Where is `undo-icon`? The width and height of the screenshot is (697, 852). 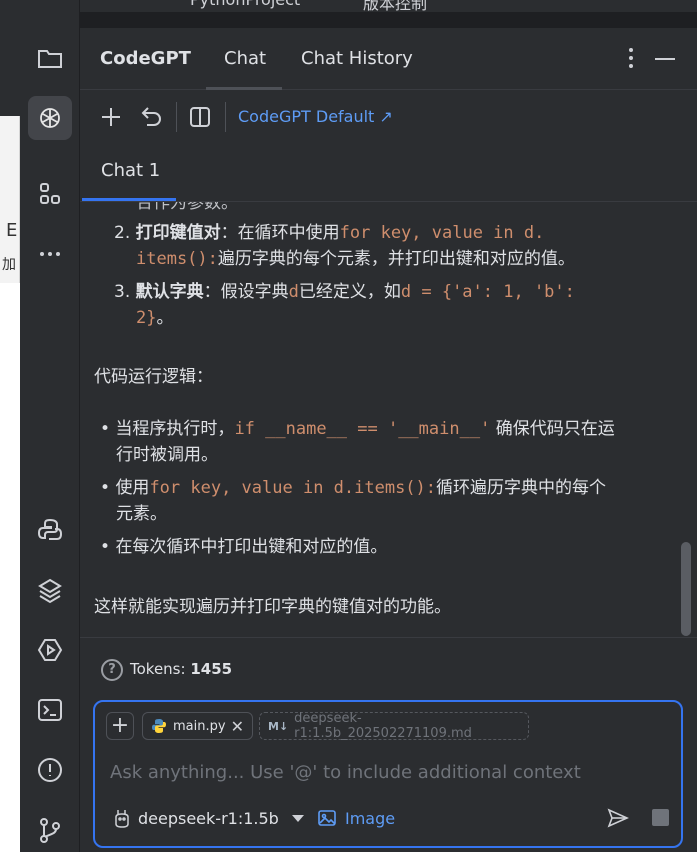
undo-icon is located at coordinates (151, 117).